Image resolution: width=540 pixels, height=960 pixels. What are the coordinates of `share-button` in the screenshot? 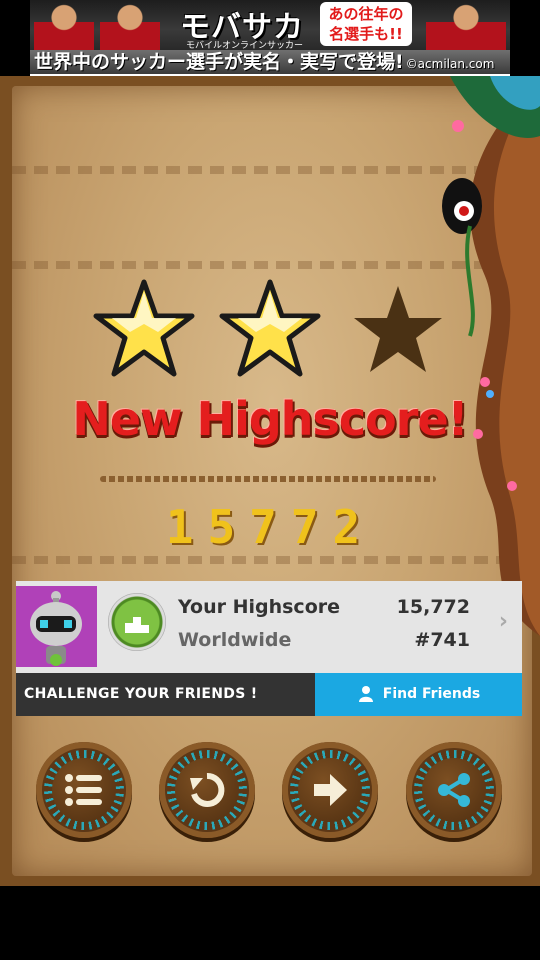 It's located at (454, 790).